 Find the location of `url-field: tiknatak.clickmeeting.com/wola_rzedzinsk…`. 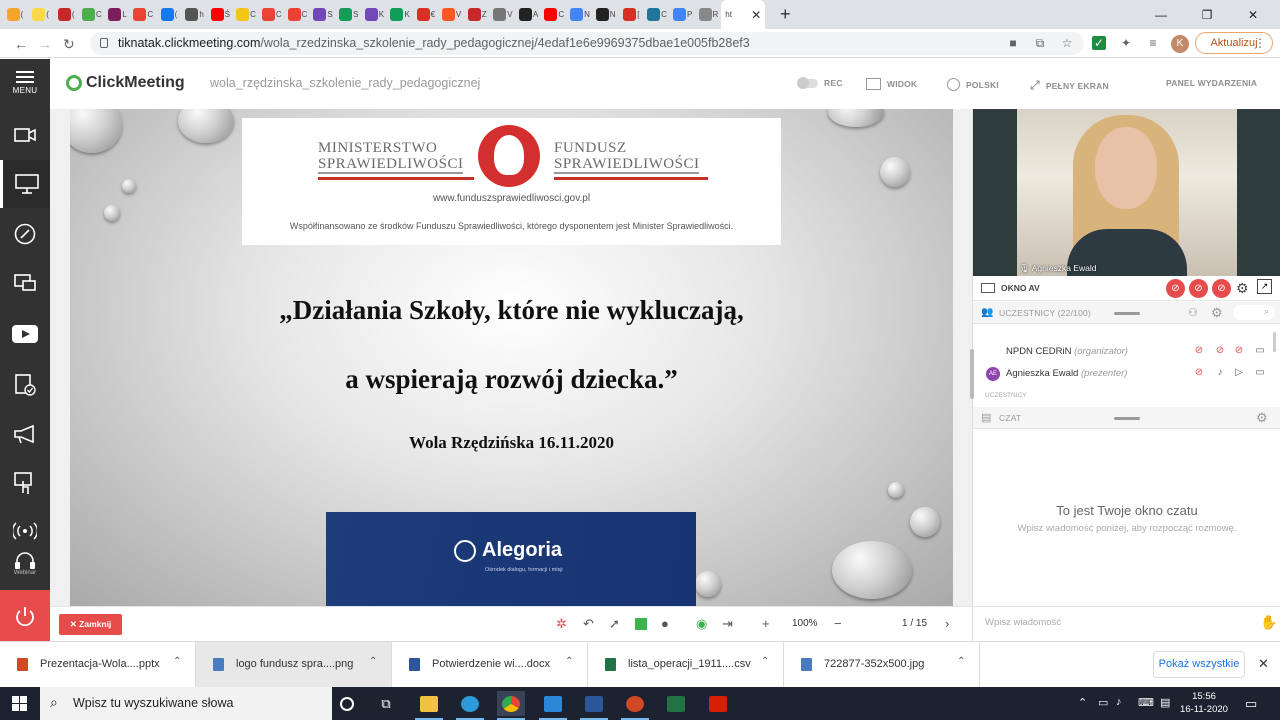

url-field: tiknatak.clickmeeting.com/wola_rzedzinsk… is located at coordinates (587, 43).